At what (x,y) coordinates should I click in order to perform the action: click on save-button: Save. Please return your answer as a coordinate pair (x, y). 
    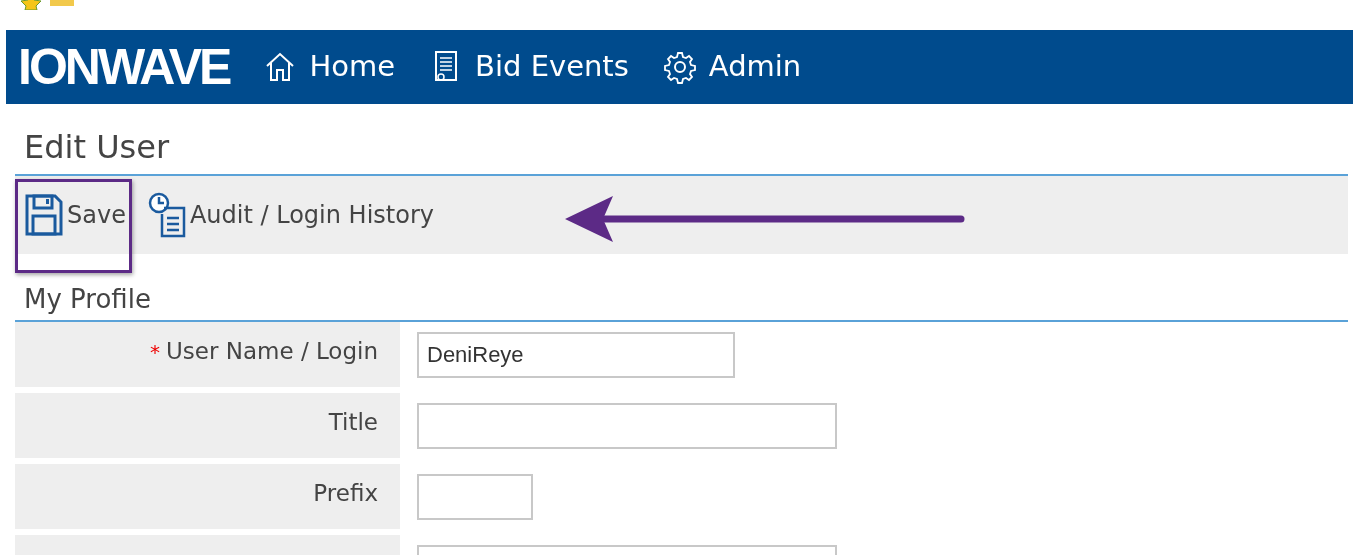
    Looking at the image, I should click on (75, 215).